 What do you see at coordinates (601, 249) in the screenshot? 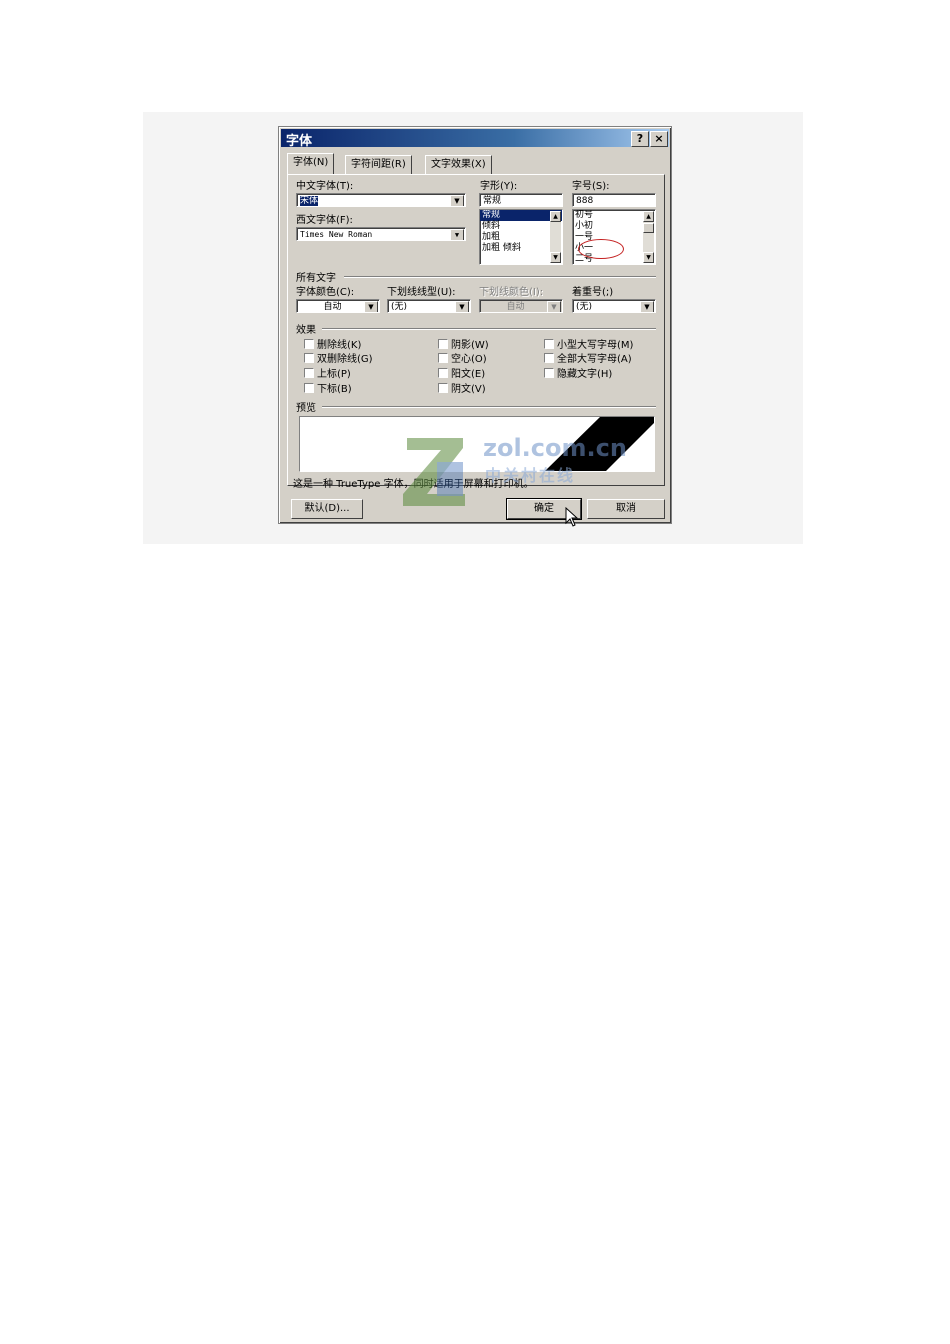
I see `annotation-circle` at bounding box center [601, 249].